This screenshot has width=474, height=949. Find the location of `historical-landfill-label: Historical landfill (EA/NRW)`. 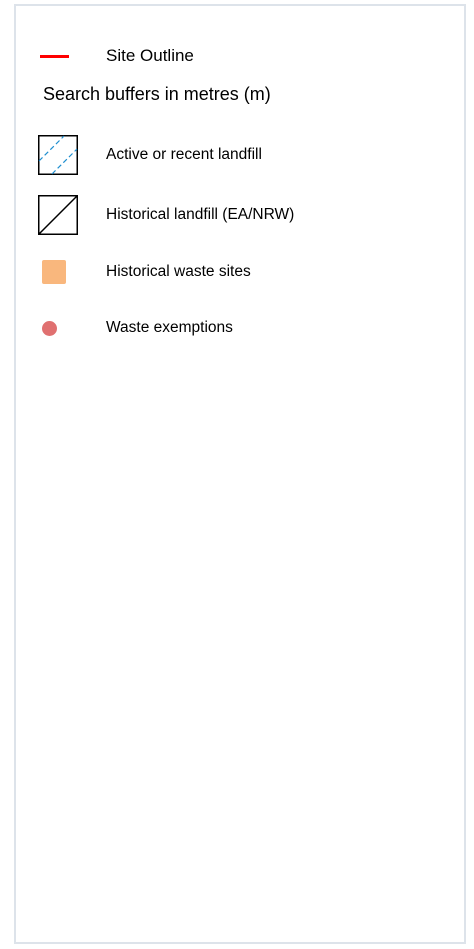

historical-landfill-label: Historical landfill (EA/NRW) is located at coordinates (200, 214).